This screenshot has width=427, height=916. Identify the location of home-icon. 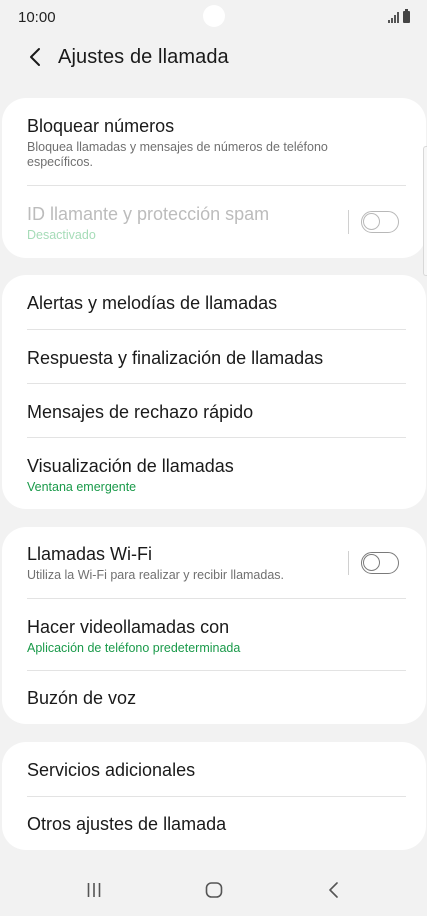
(214, 890).